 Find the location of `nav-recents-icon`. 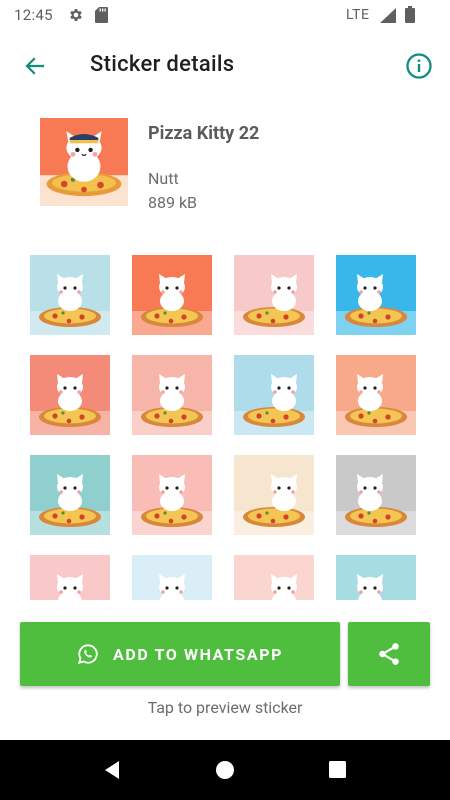

nav-recents-icon is located at coordinates (337, 769).